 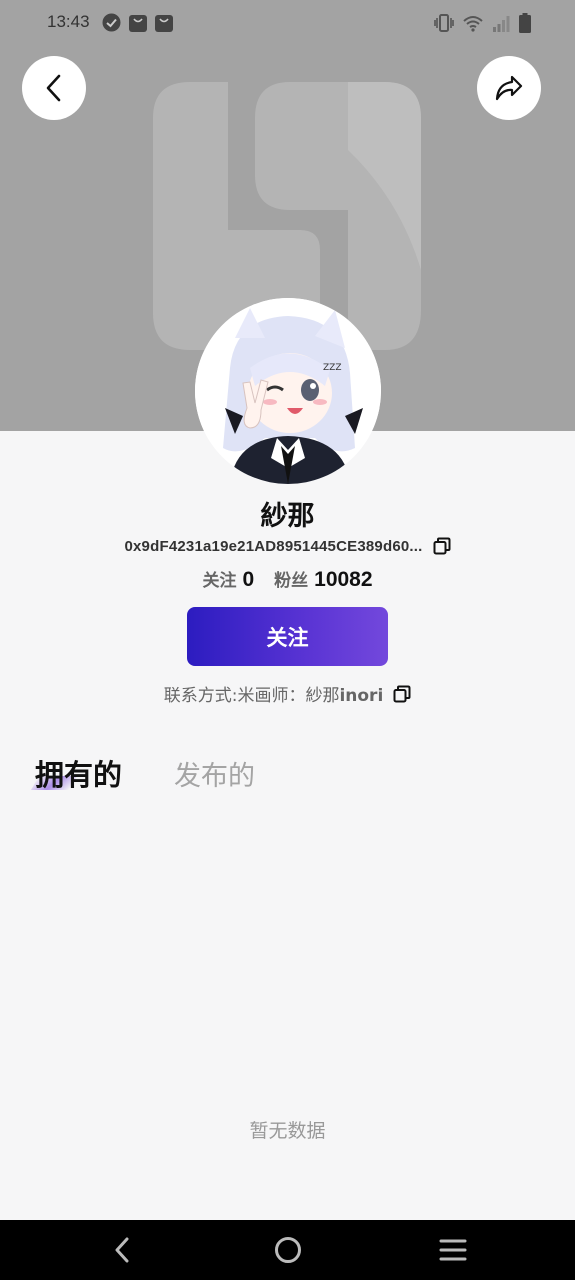 I want to click on followers-label: 粉丝, so click(x=291, y=578).